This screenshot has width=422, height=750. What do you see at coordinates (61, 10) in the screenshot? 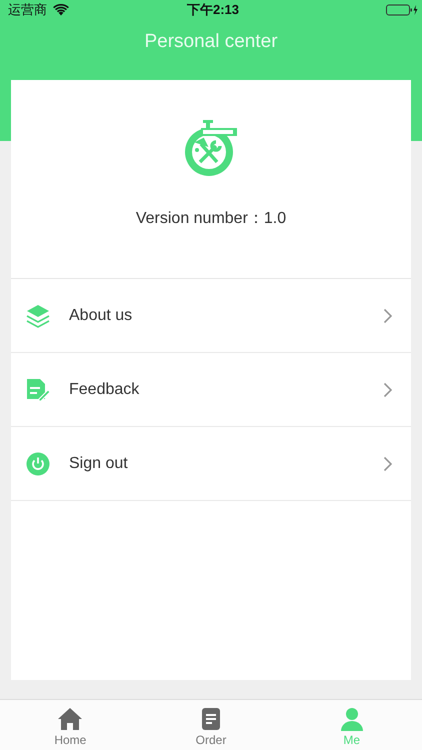
I see `wifi-icon` at bounding box center [61, 10].